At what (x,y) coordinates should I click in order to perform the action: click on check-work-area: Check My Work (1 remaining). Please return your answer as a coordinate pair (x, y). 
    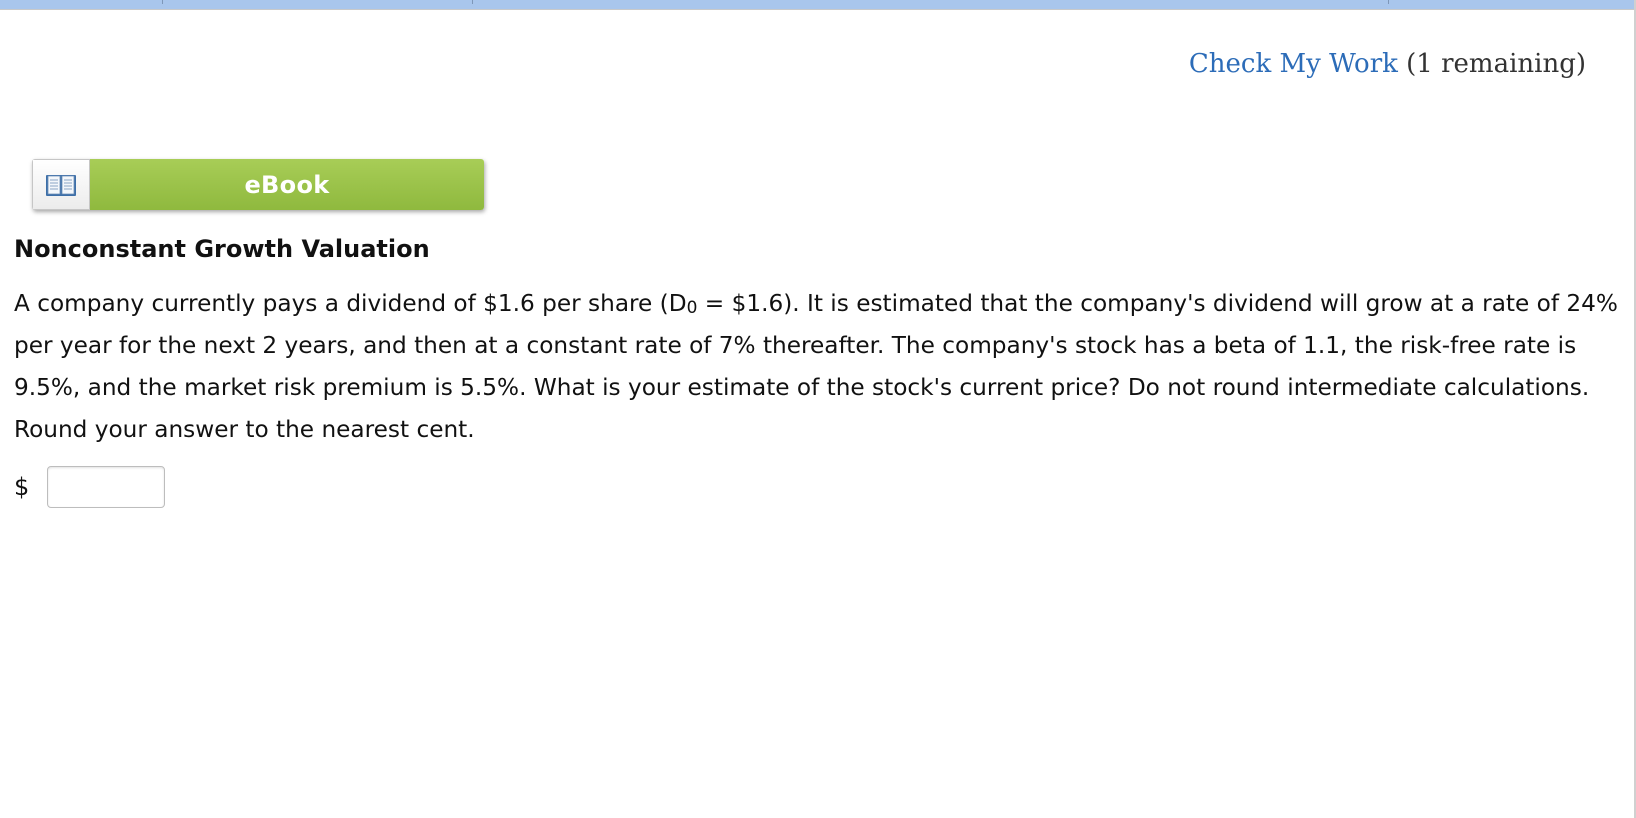
    Looking at the image, I should click on (1387, 64).